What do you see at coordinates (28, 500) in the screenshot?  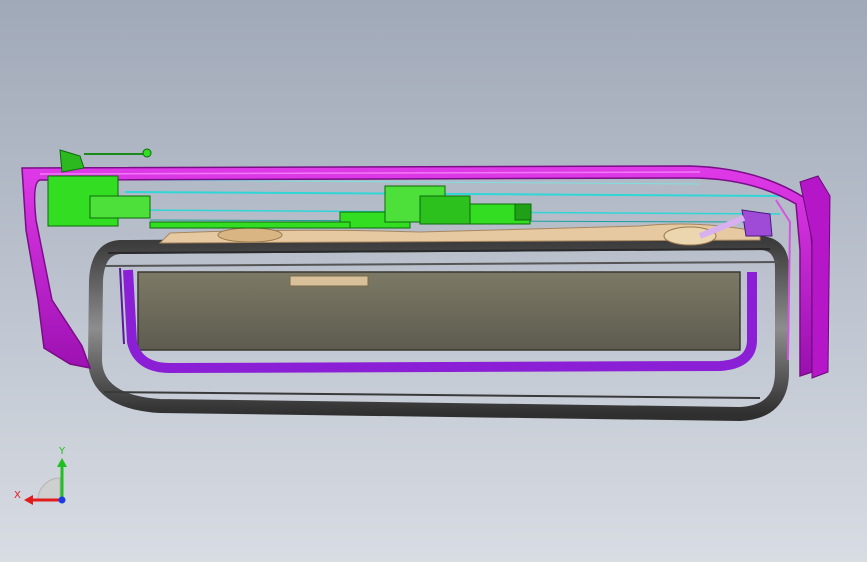 I see `x-axis-arrowhead-icon` at bounding box center [28, 500].